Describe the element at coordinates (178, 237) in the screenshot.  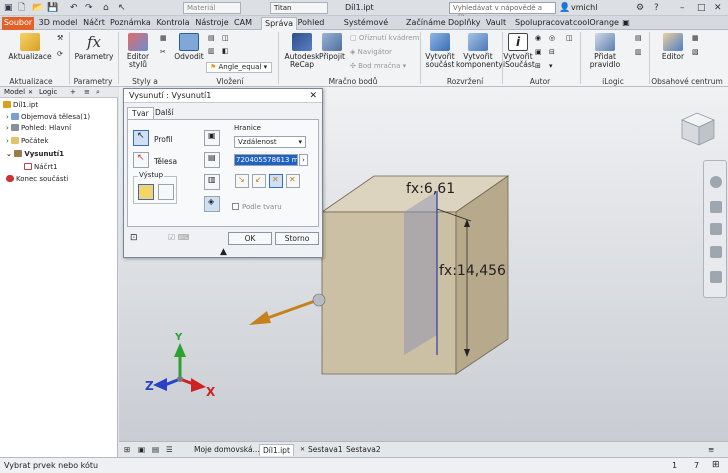
I see `preview-toggle-icon: ☑ ⌨` at that location.